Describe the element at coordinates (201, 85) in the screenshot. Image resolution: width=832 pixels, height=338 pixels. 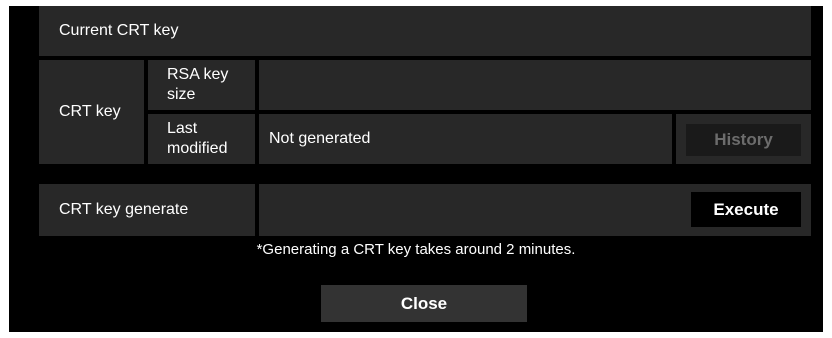
I see `rsa-key-size-label-cell: RSA key size` at that location.